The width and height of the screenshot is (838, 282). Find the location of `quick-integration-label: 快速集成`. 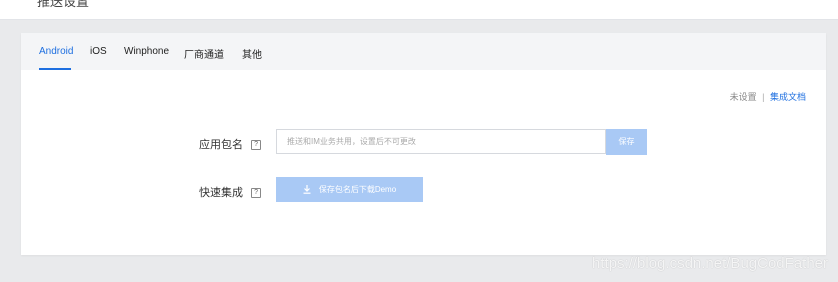

quick-integration-label: 快速集成 is located at coordinates (221, 193).